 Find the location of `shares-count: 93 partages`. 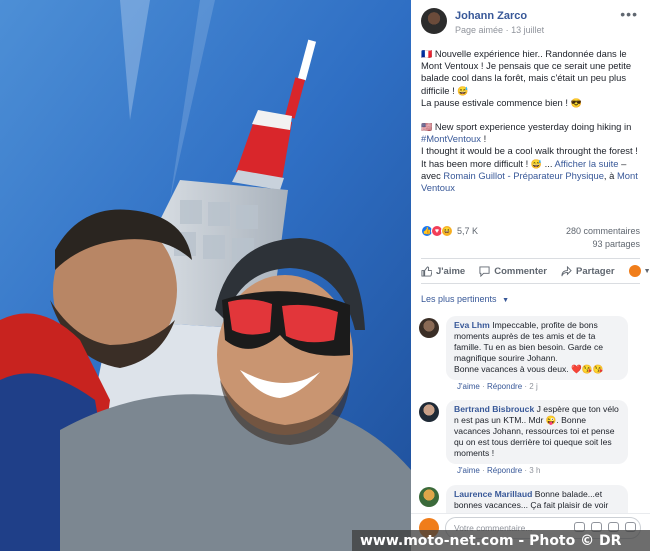

shares-count: 93 partages is located at coordinates (616, 244).